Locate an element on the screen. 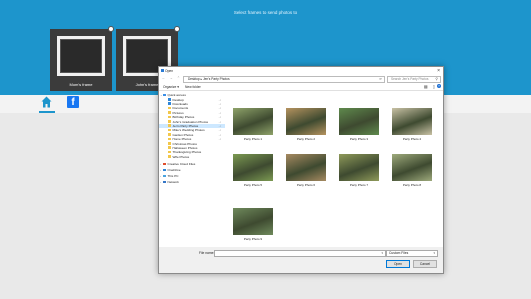  app-title: Select frames to send photos to is located at coordinates (265, 12).